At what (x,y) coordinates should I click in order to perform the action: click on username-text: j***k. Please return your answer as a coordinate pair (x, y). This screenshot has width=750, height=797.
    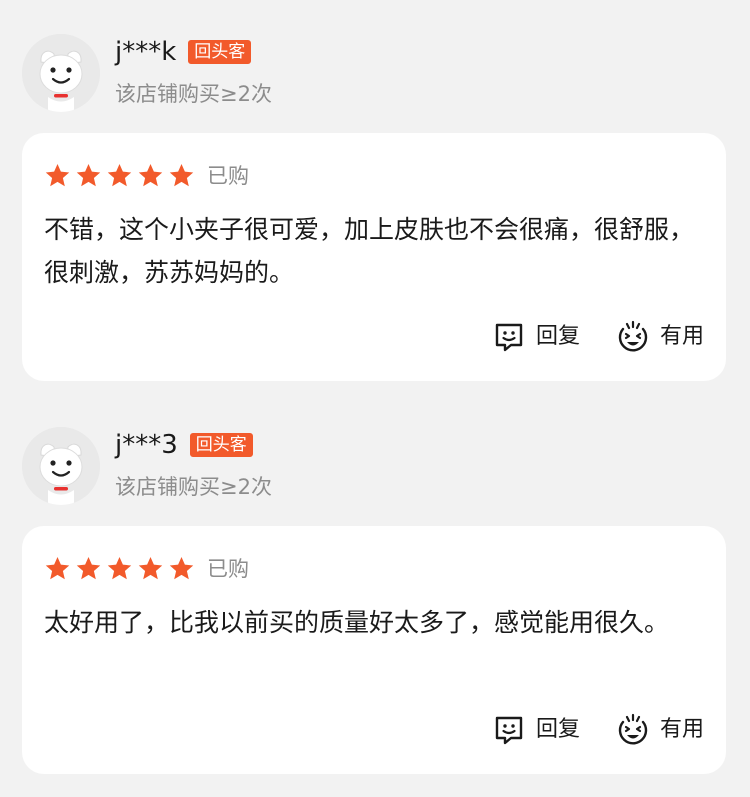
    Looking at the image, I should click on (146, 52).